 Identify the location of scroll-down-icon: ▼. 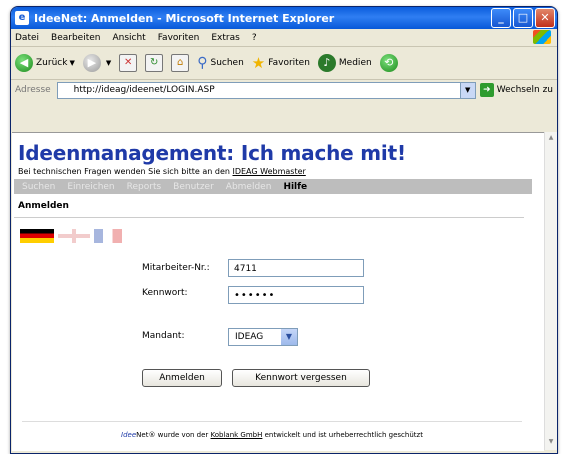
(551, 443).